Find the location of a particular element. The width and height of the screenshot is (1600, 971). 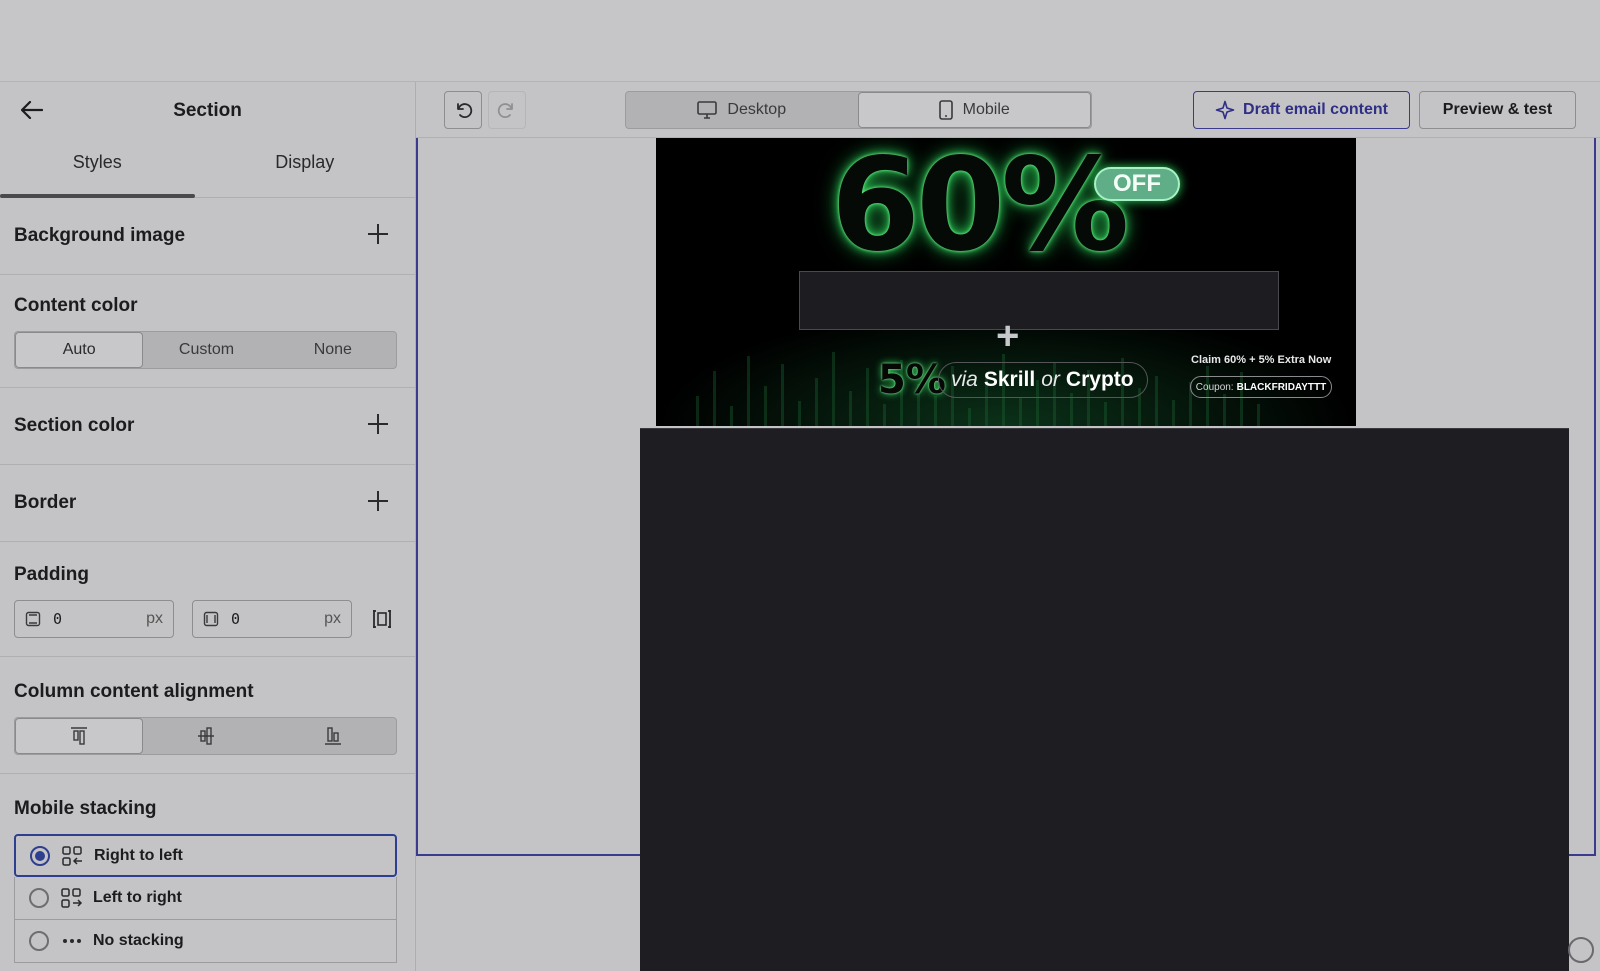

padding-vertical-unit: px is located at coordinates (154, 618).